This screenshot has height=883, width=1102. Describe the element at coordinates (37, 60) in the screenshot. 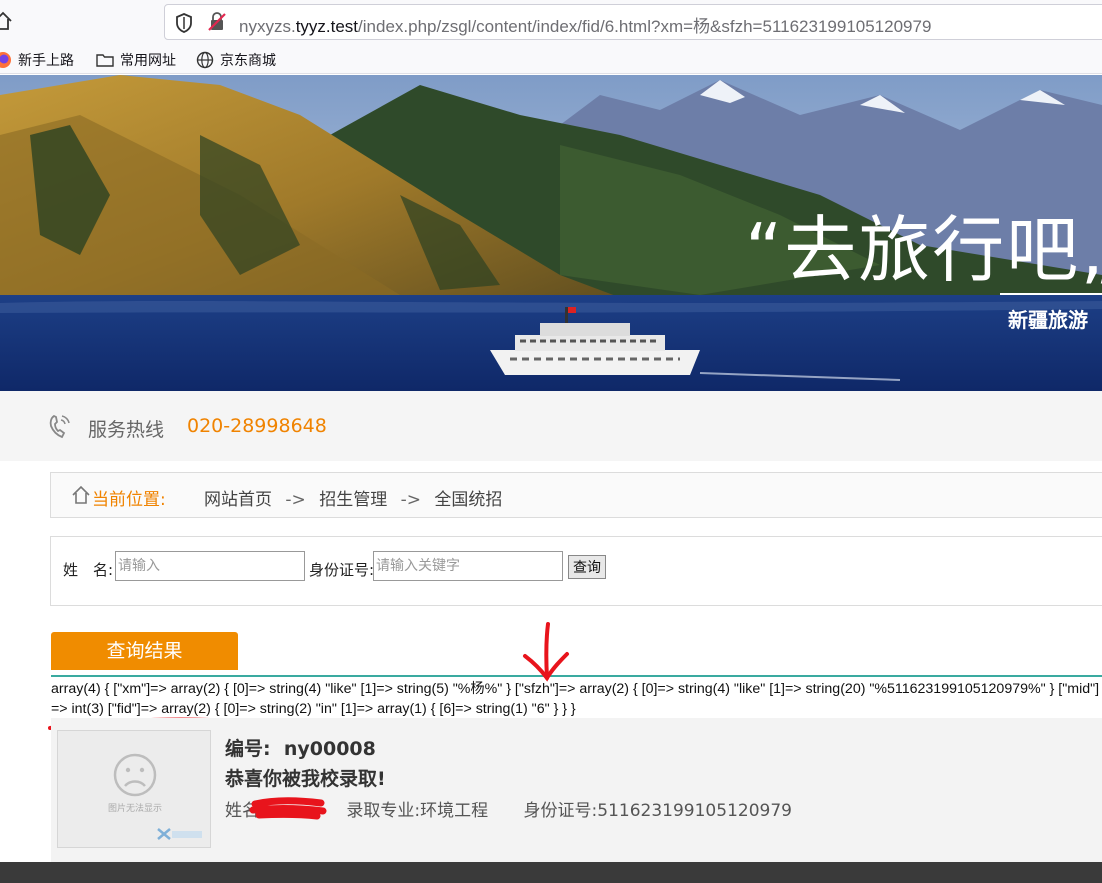

I see `bookmark-item: 新手上路` at that location.